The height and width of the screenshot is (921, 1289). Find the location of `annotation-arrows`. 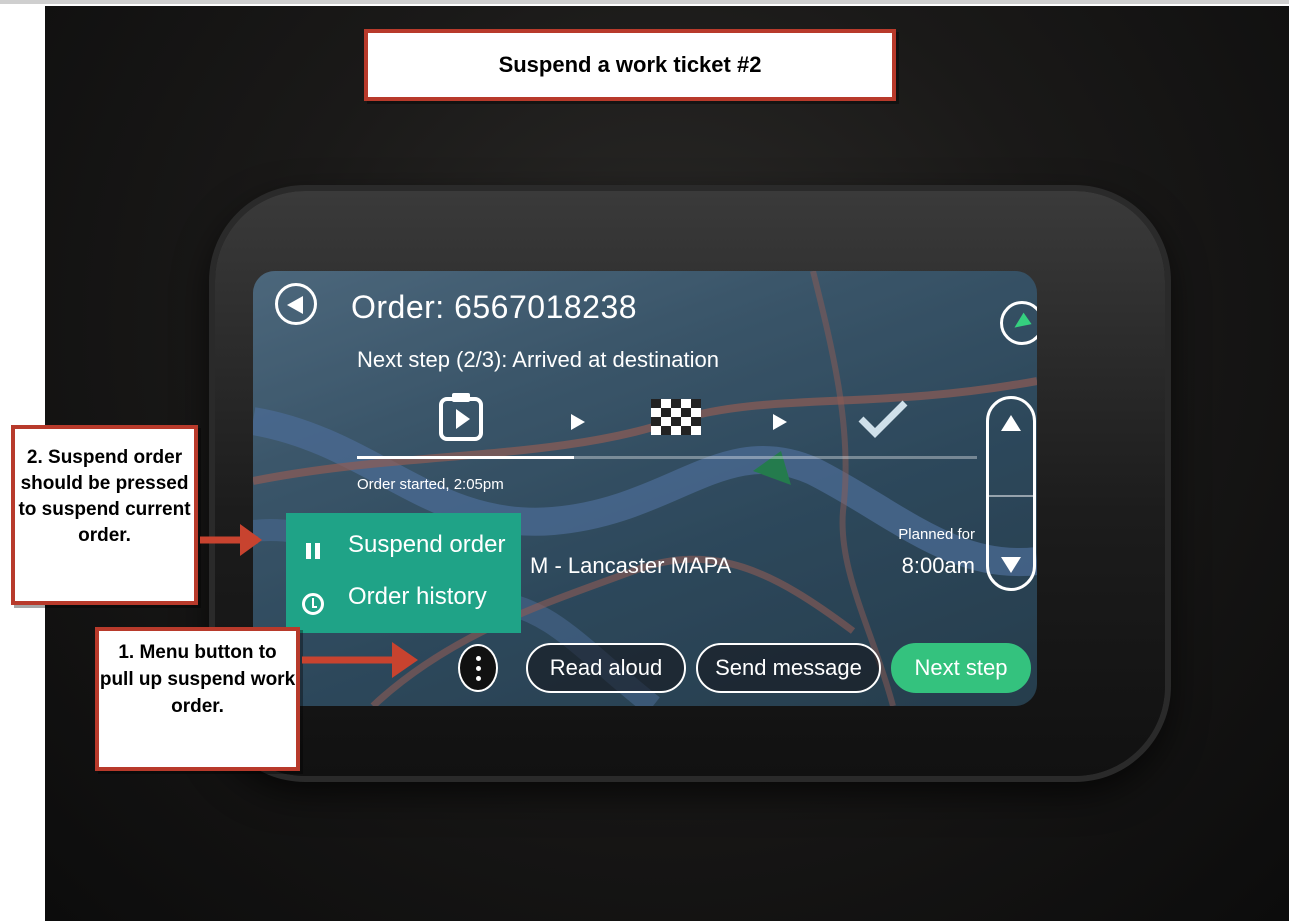

annotation-arrows is located at coordinates (309, 601).